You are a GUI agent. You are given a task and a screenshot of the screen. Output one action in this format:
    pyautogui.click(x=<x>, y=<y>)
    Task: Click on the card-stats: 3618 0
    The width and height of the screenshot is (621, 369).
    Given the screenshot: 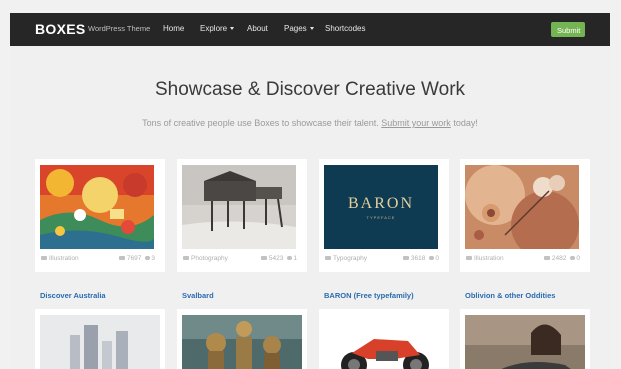 What is the action you would take?
    pyautogui.click(x=420, y=258)
    